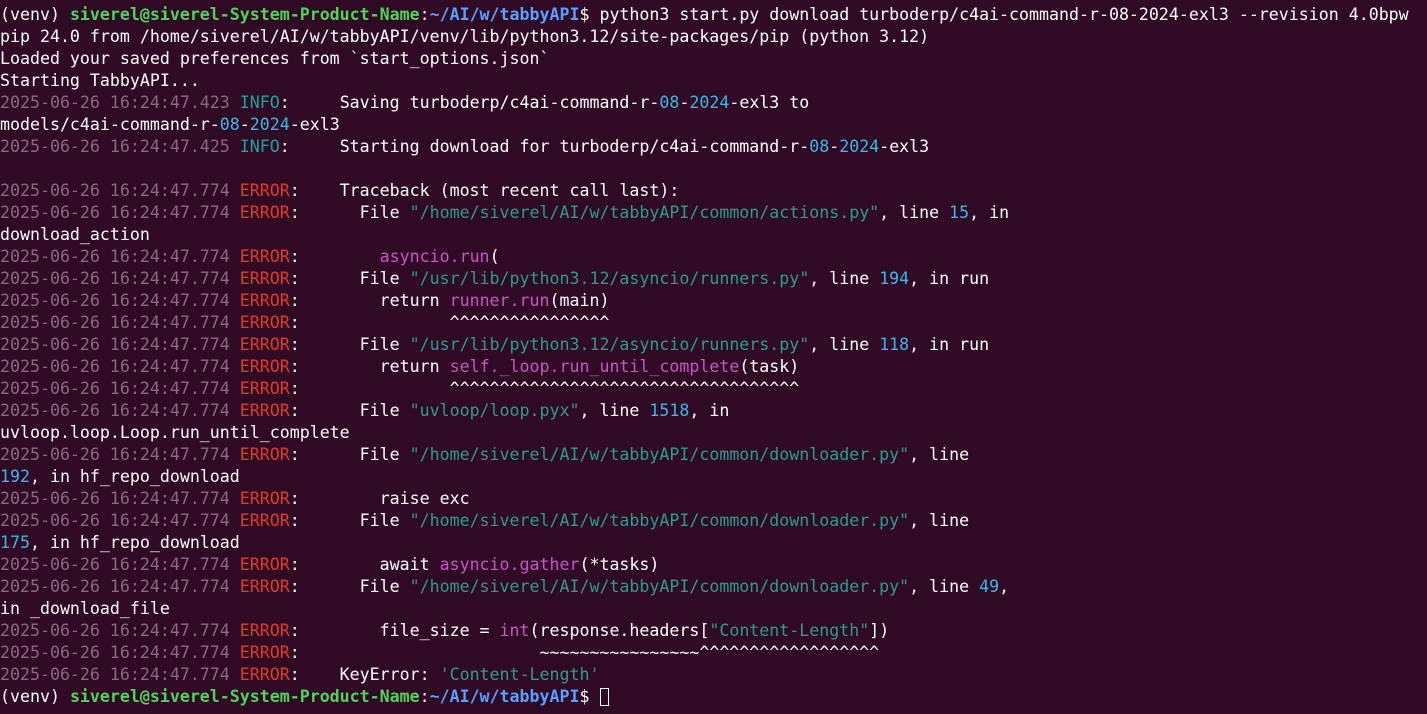  Describe the element at coordinates (494, 256) in the screenshot. I see `text-default: (` at that location.